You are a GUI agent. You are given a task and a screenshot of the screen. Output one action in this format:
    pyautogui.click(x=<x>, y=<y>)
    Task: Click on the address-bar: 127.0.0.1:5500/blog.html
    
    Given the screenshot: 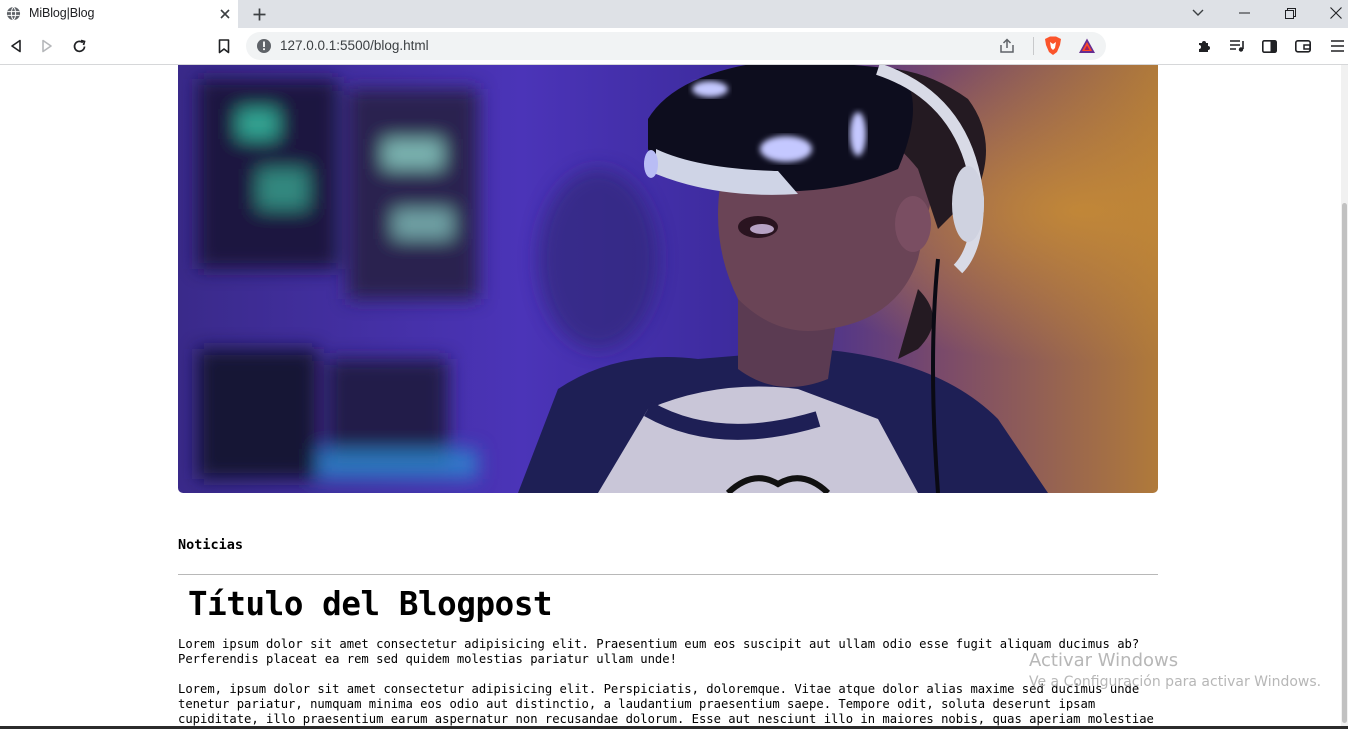 What is the action you would take?
    pyautogui.click(x=676, y=46)
    